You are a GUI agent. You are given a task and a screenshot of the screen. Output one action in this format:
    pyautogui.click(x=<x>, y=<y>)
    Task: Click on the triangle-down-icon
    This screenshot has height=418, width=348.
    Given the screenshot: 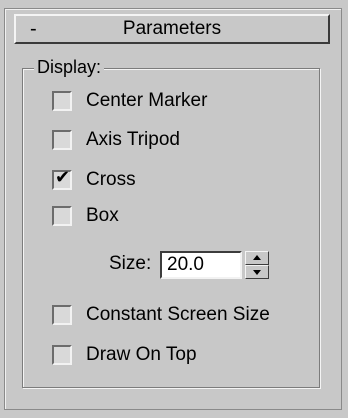 What is the action you would take?
    pyautogui.click(x=257, y=272)
    